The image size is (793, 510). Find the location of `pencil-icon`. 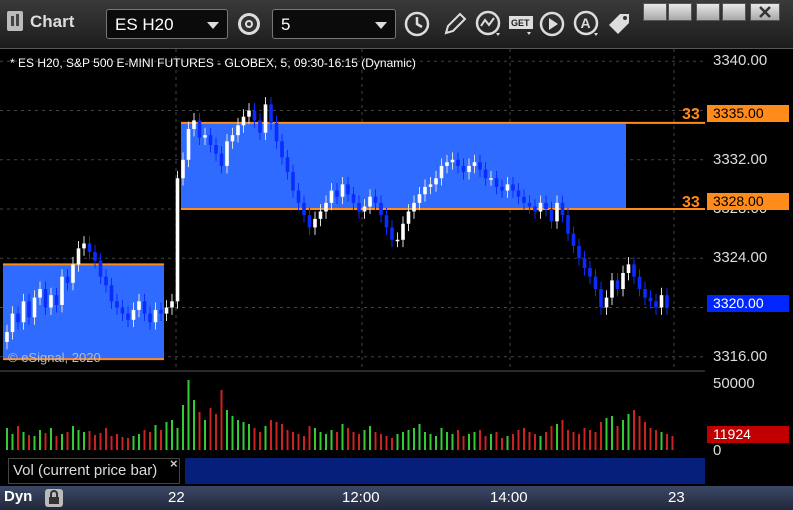

pencil-icon is located at coordinates (455, 24).